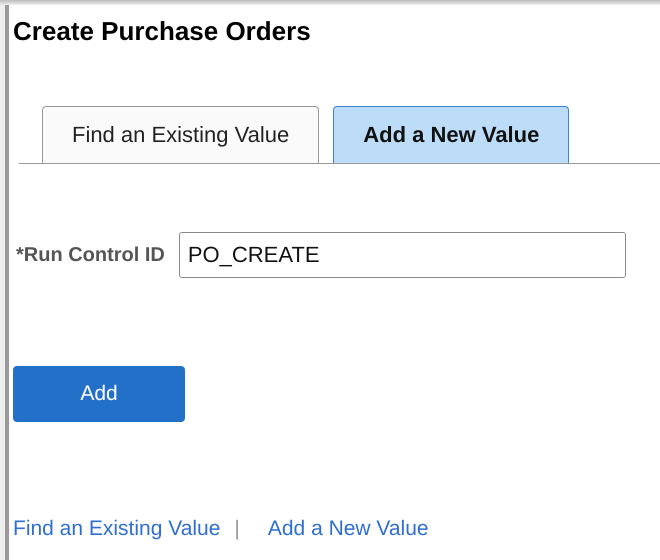 Image resolution: width=660 pixels, height=560 pixels. I want to click on add-button: Add, so click(99, 394).